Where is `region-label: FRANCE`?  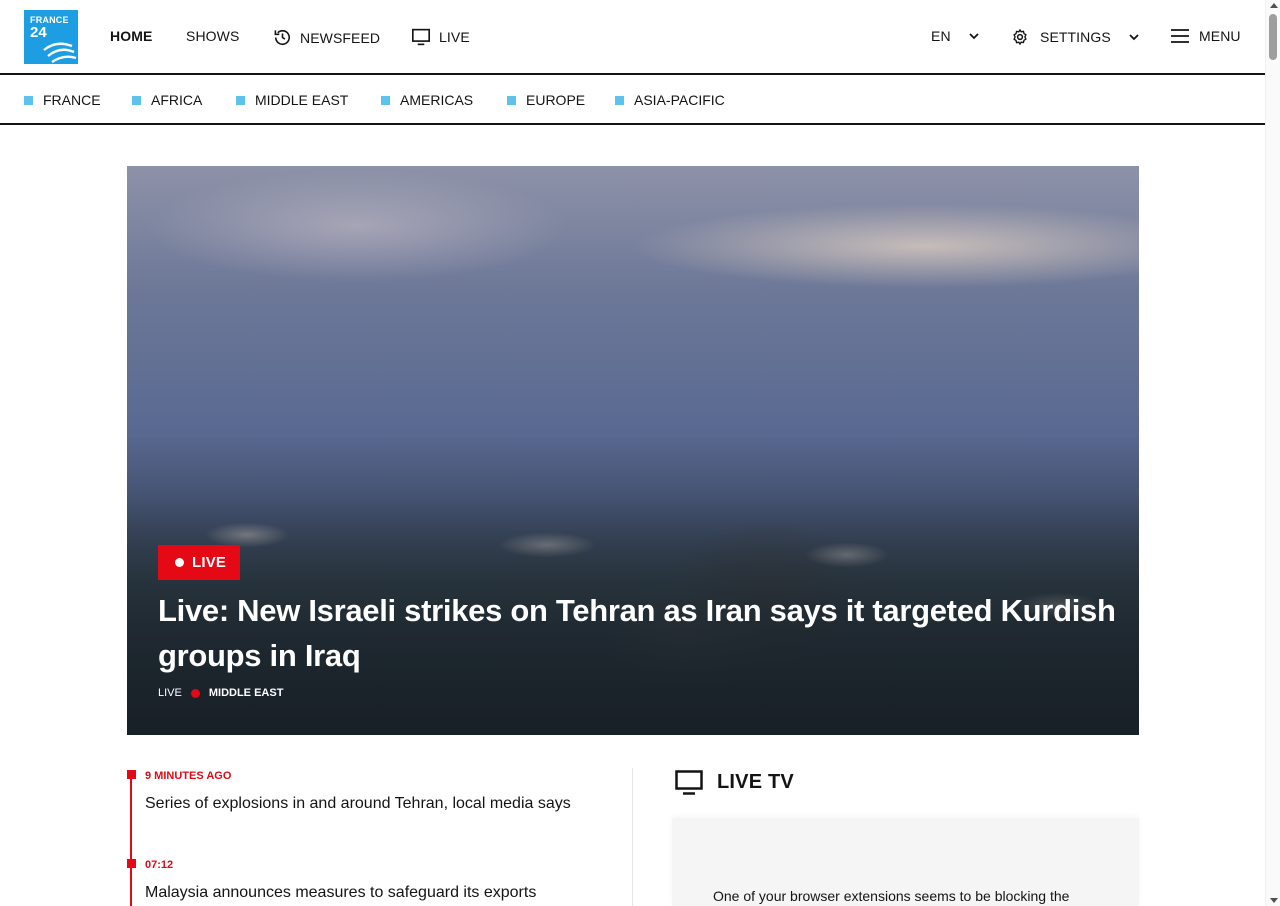 region-label: FRANCE is located at coordinates (72, 100).